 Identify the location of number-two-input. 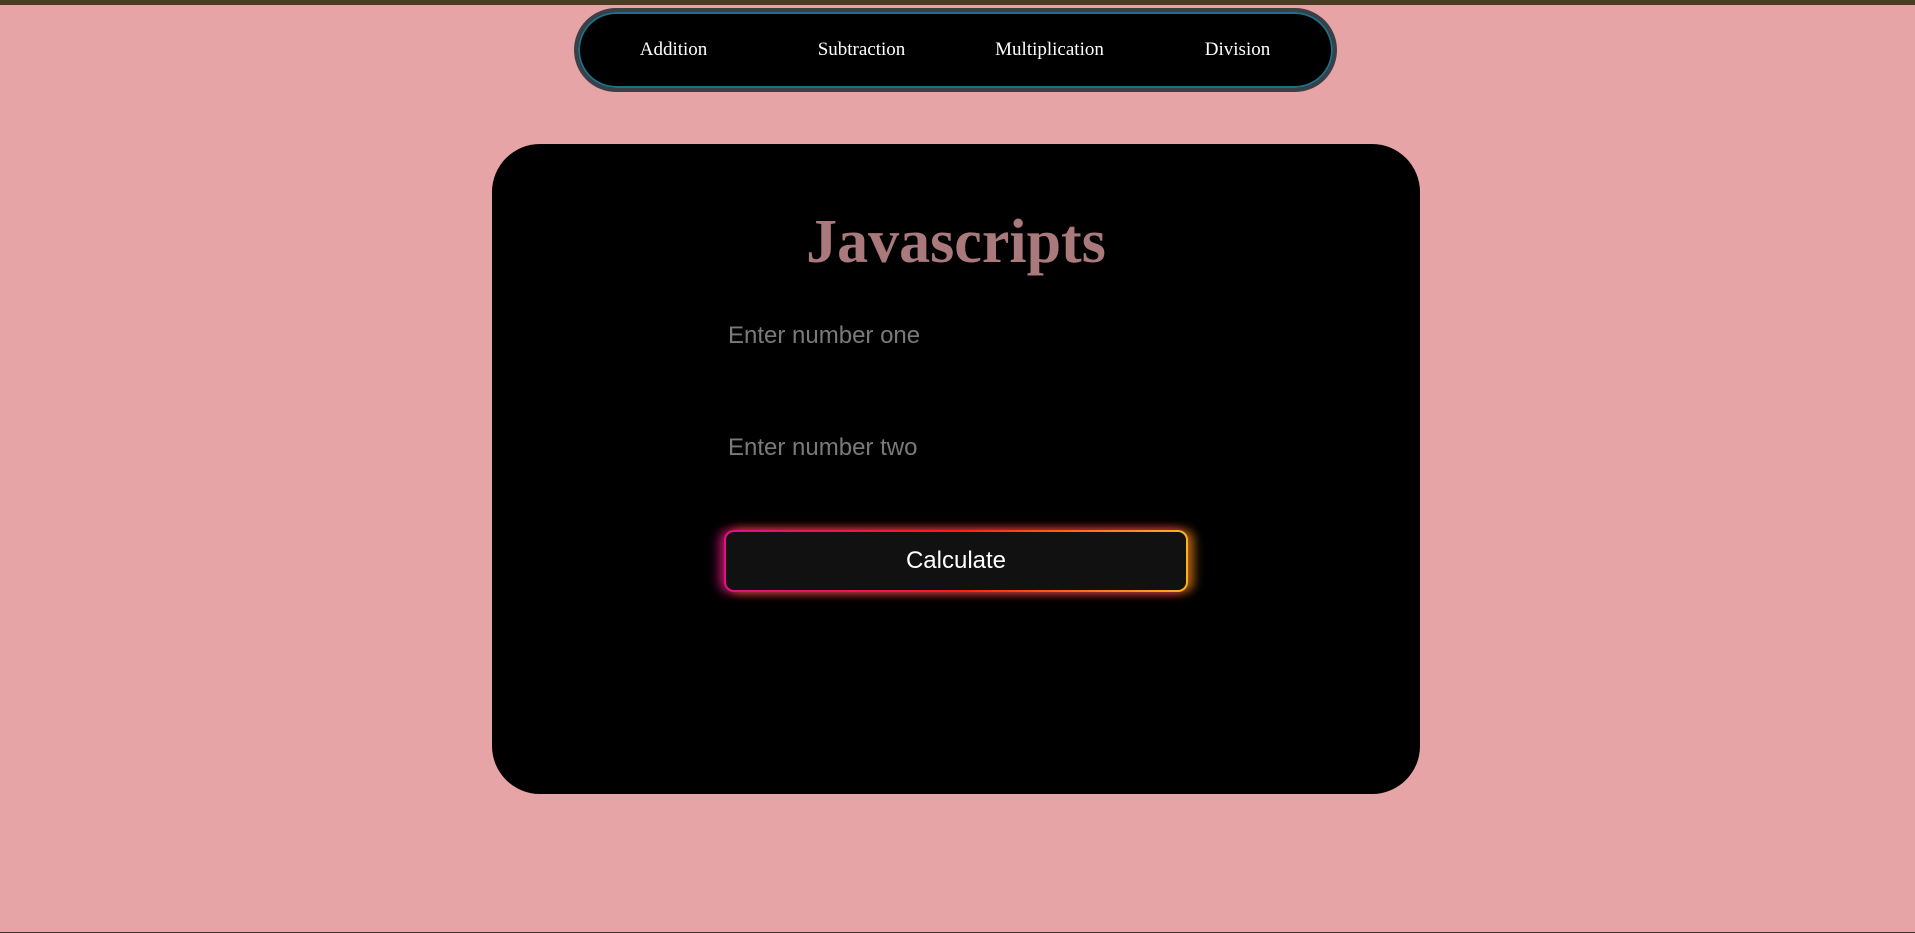
(958, 448).